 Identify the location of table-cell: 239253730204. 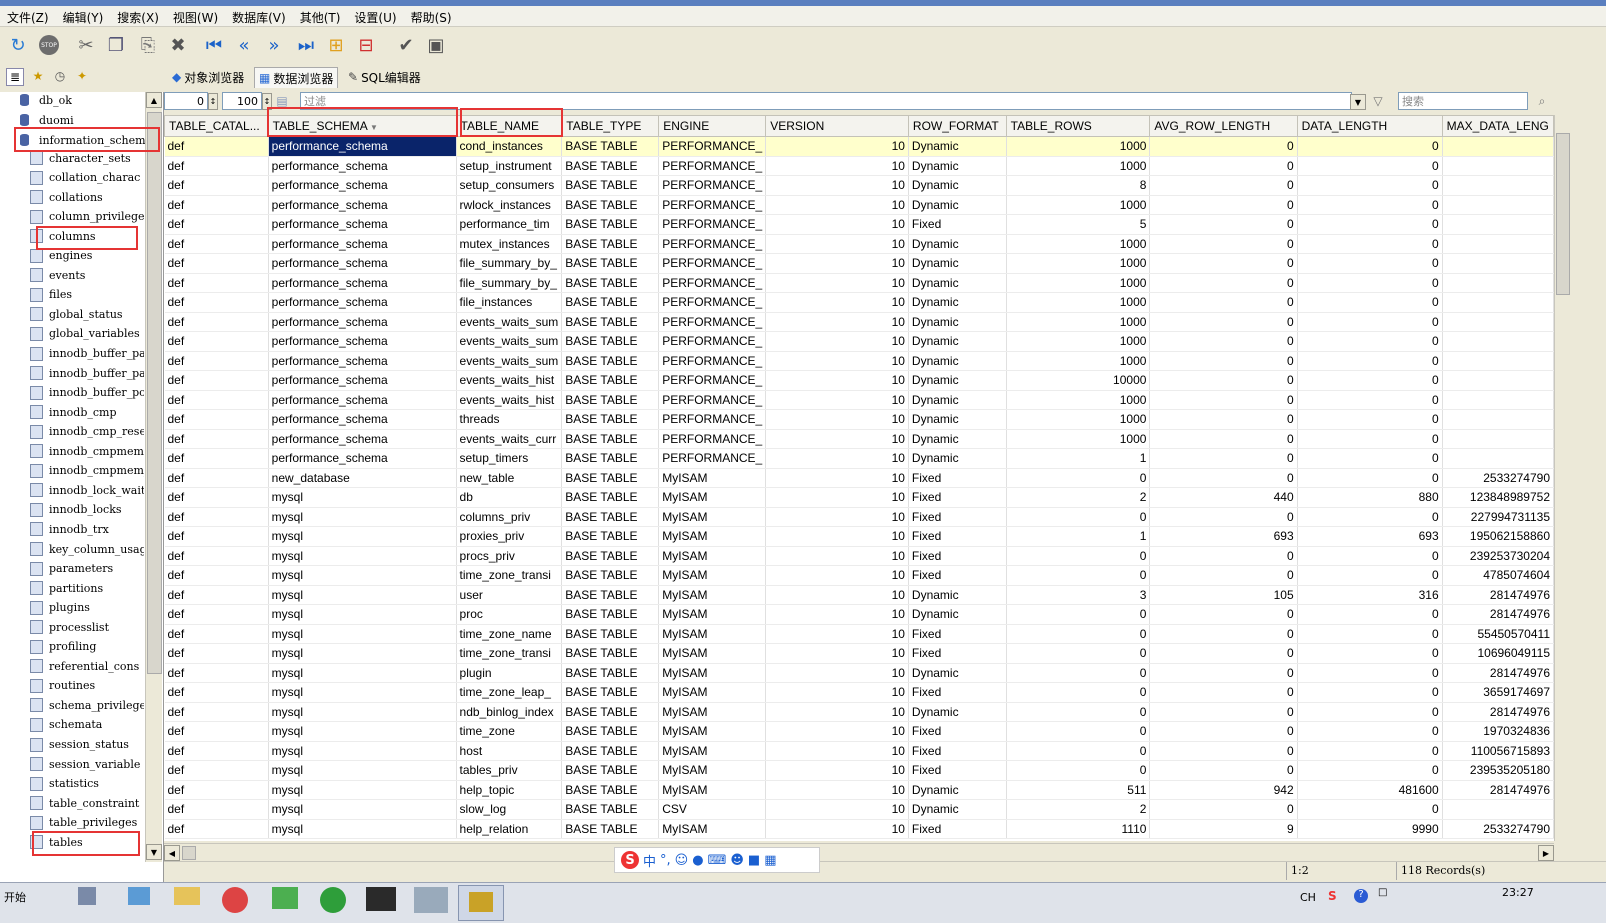
(1498, 556).